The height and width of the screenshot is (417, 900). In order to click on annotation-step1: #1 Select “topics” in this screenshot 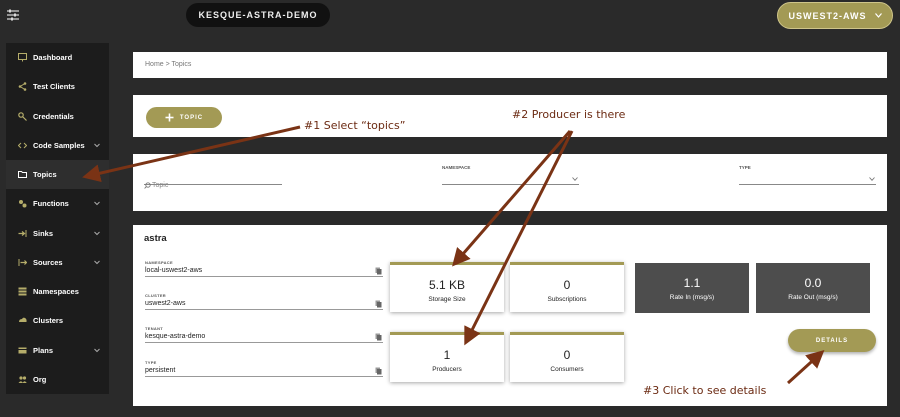, I will do `click(355, 125)`.